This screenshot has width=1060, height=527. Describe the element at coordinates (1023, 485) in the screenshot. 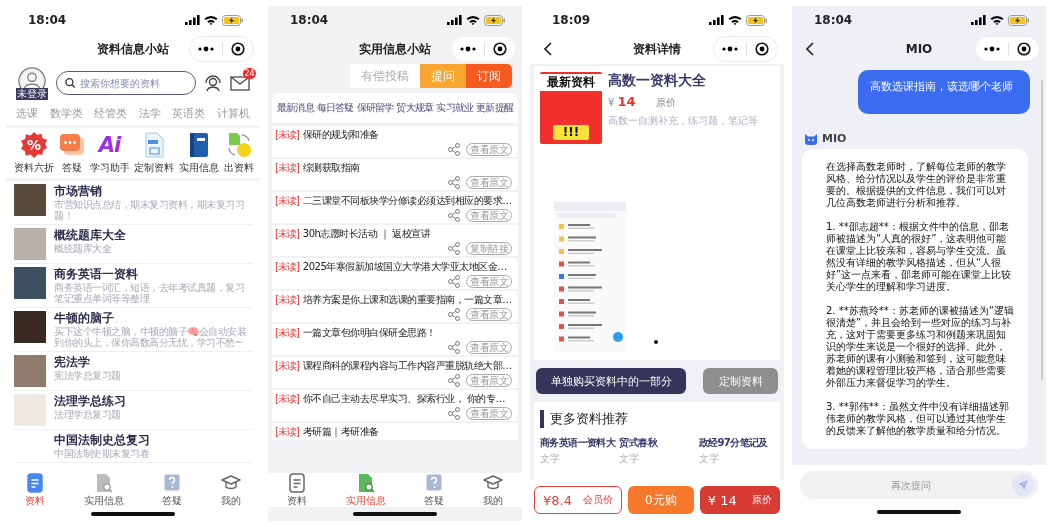

I see `send-icon` at that location.